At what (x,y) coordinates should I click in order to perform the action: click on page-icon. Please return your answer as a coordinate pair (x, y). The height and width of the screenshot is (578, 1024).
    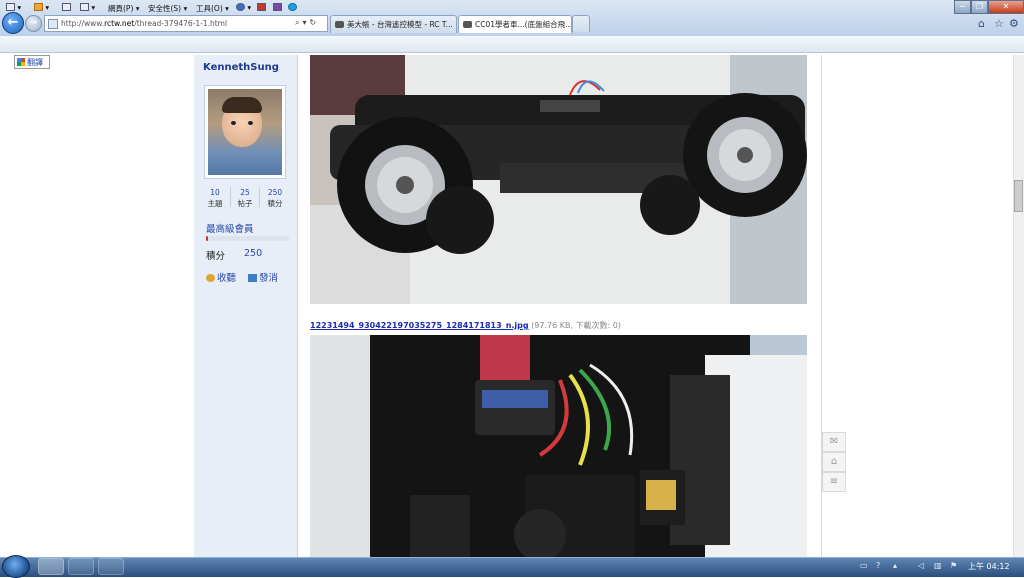
    Looking at the image, I should click on (53, 24).